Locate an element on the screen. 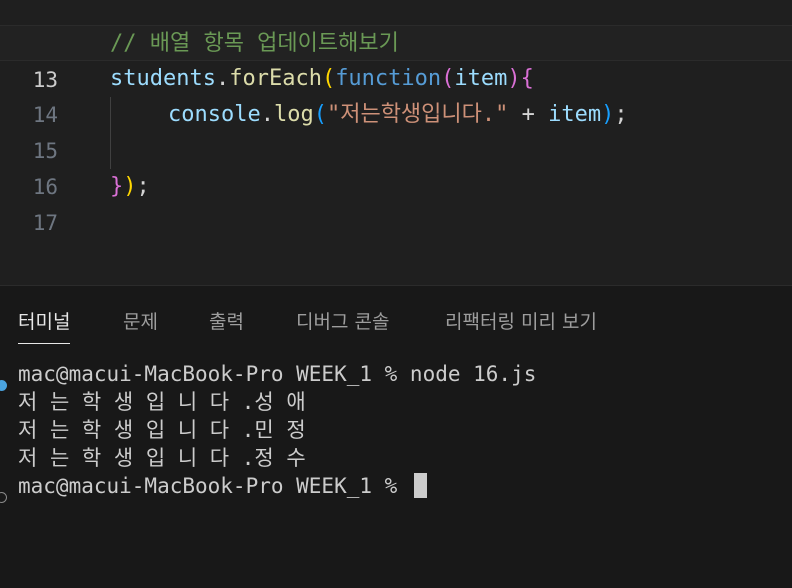 This screenshot has width=792, height=588. code-comment: // 배열 항목 업데이트해보기 is located at coordinates (254, 43).